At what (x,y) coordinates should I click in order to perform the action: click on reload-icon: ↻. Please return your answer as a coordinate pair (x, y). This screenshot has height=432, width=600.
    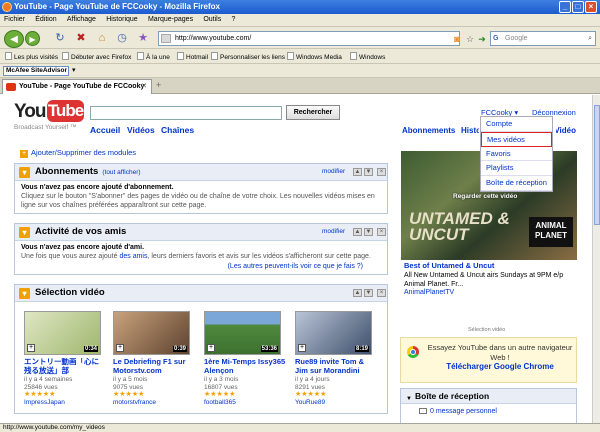
    Looking at the image, I should click on (60, 38).